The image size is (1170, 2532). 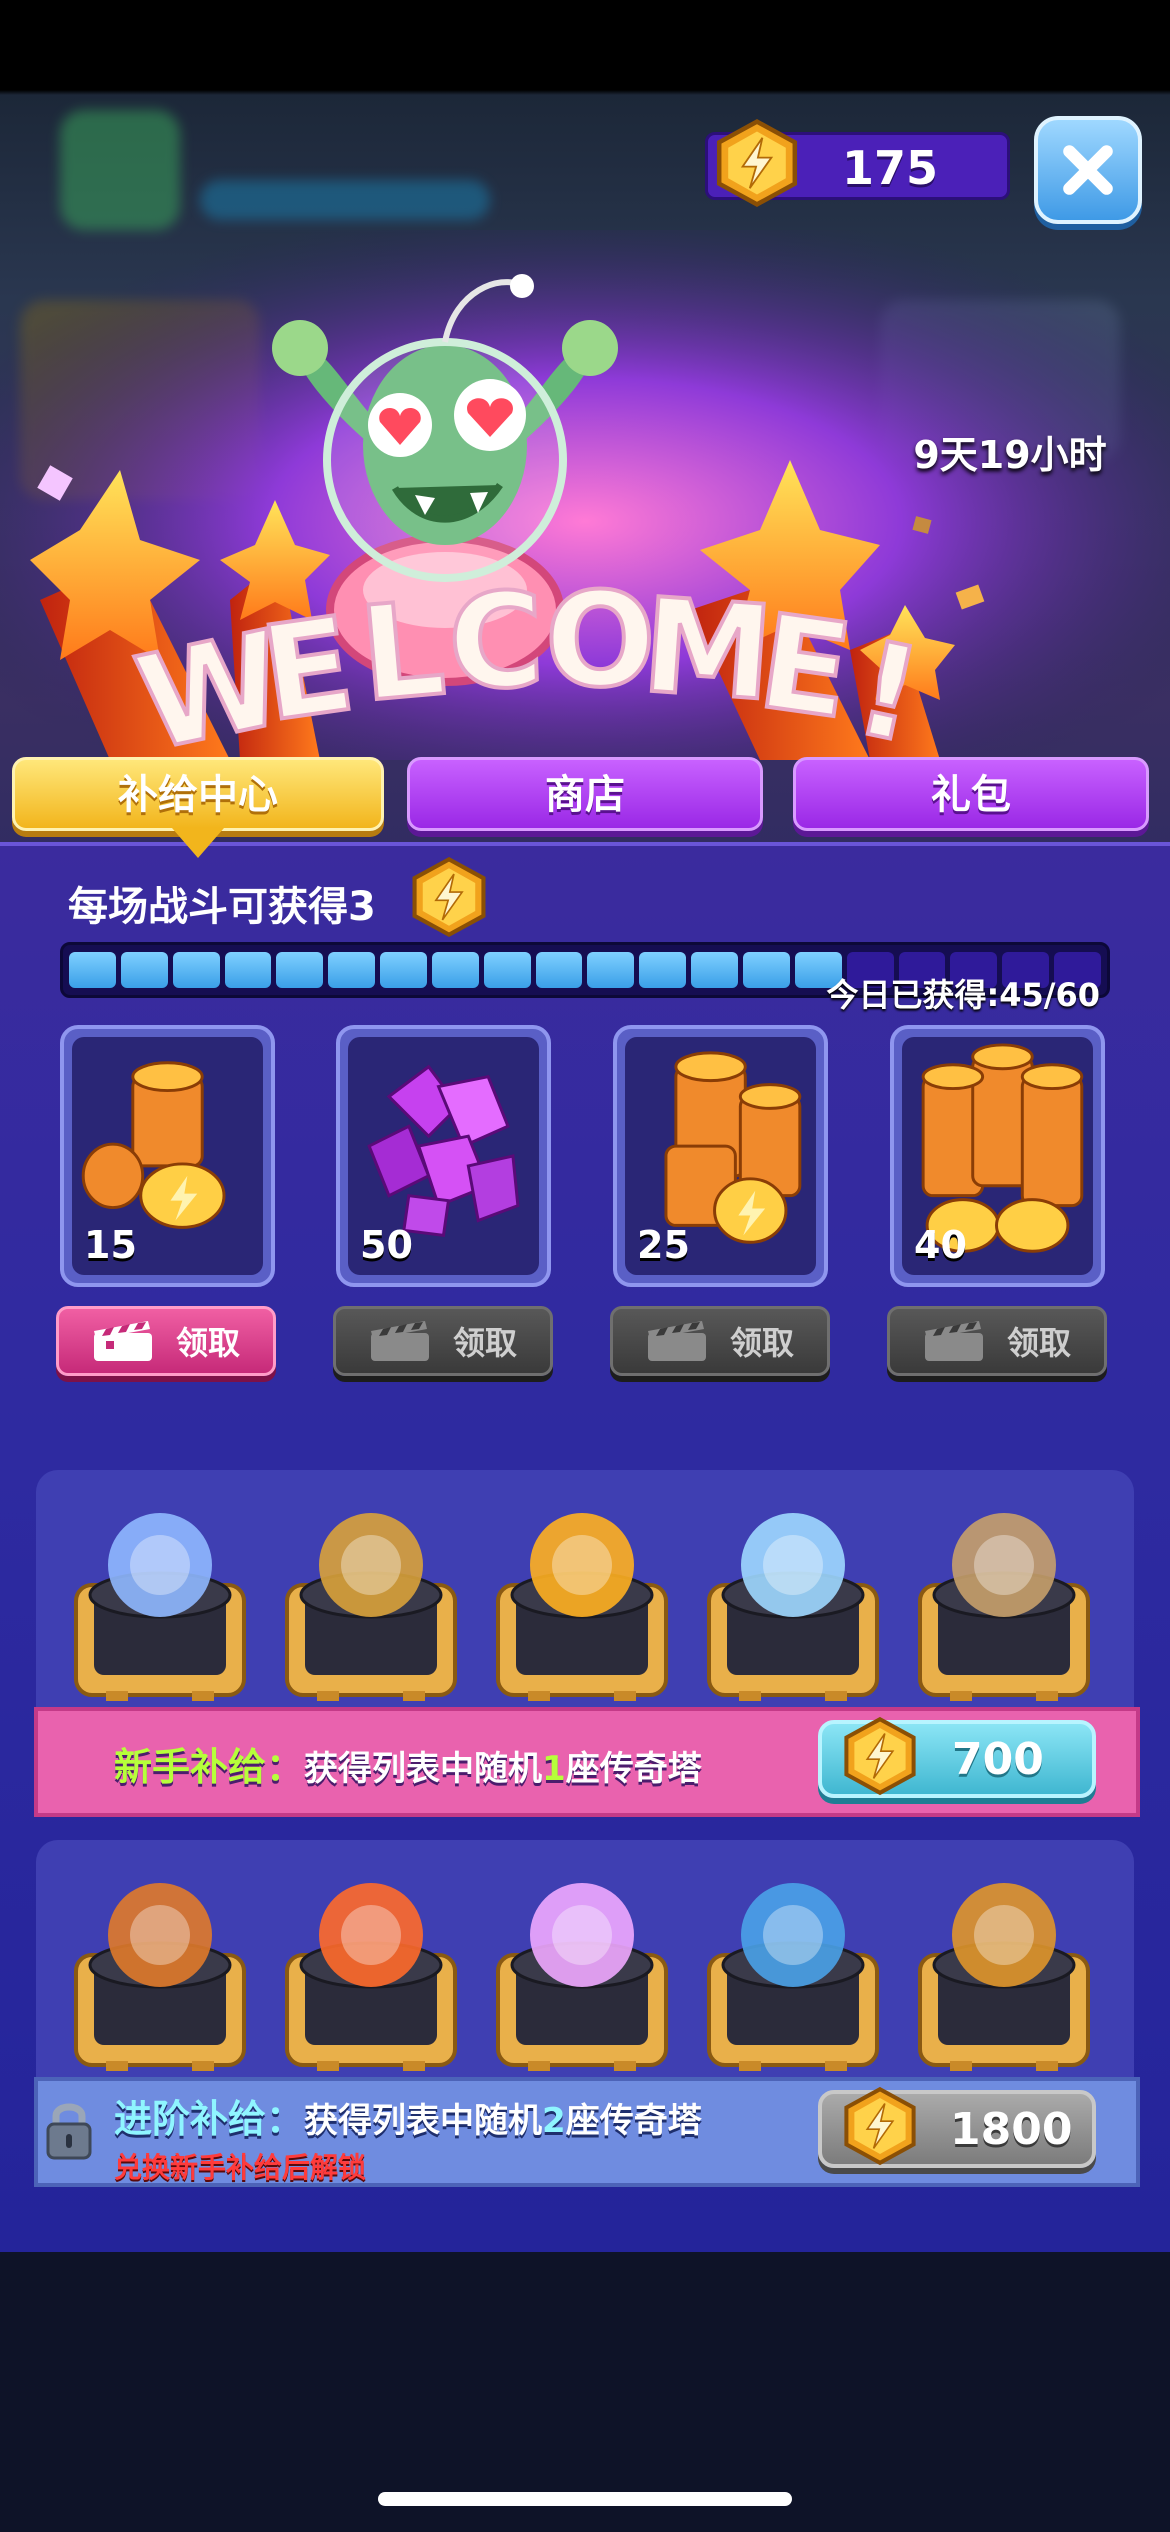 What do you see at coordinates (998, 1759) in the screenshot?
I see `price-value: 700` at bounding box center [998, 1759].